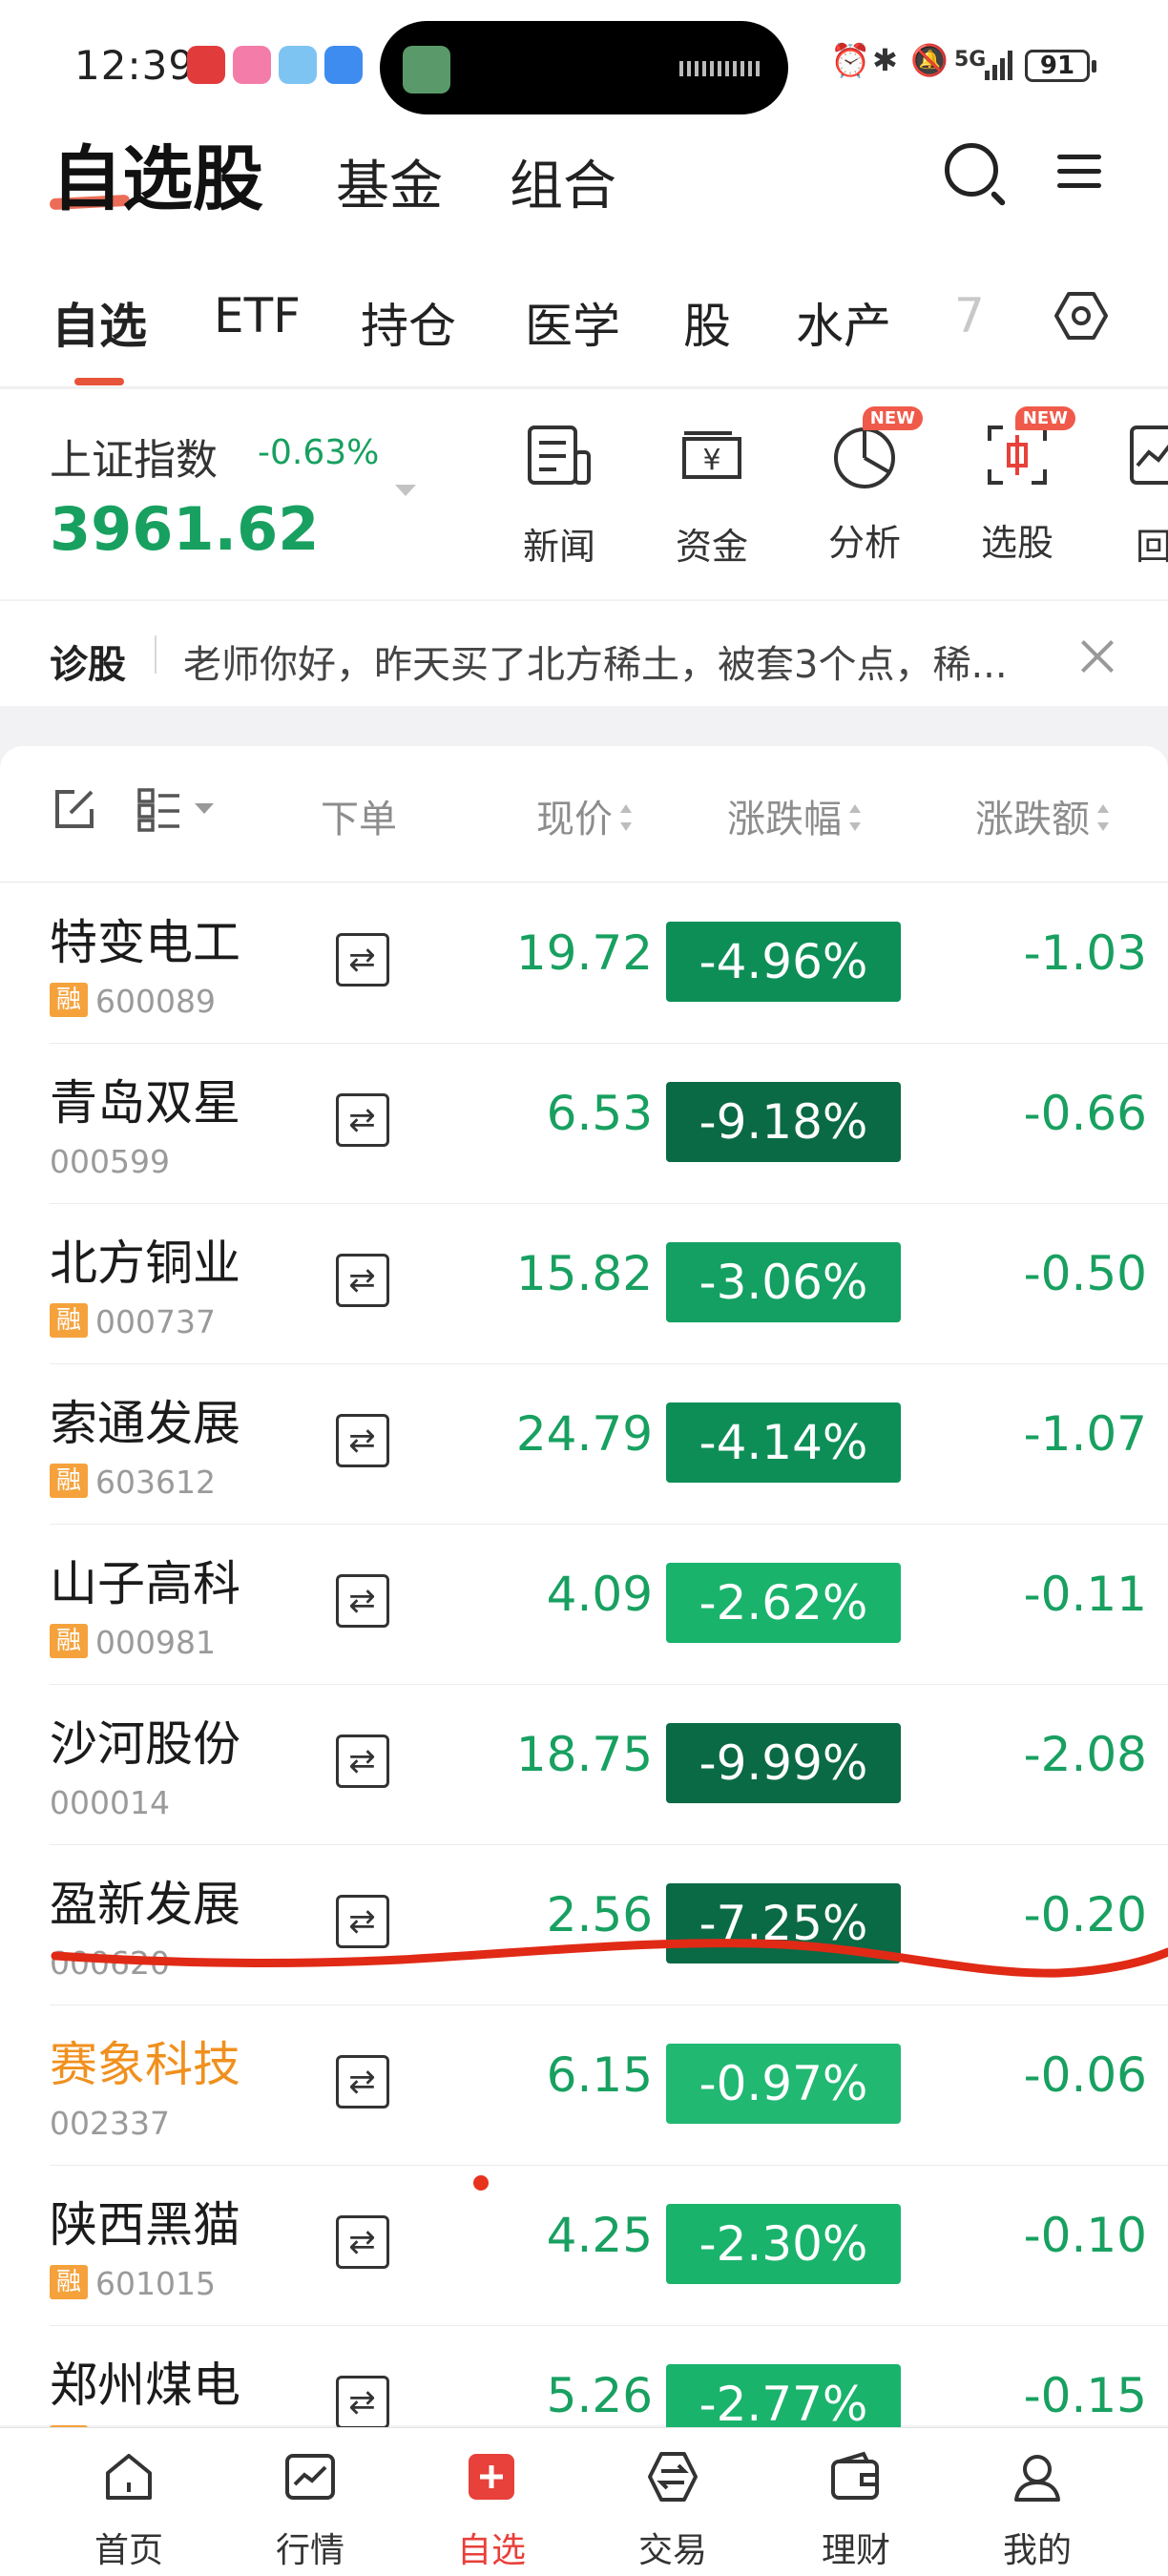 This screenshot has width=1168, height=2576. I want to click on settings-icon, so click(1081, 315).